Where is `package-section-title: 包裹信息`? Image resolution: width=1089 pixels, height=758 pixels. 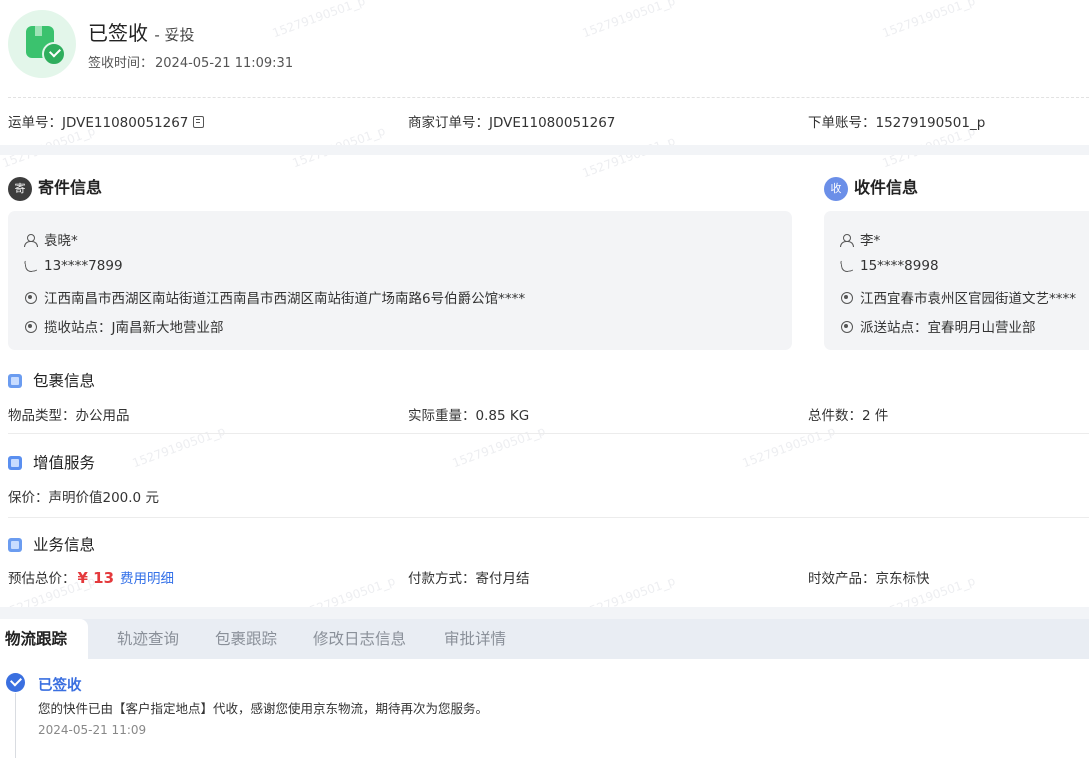
package-section-title: 包裹信息 is located at coordinates (51, 380).